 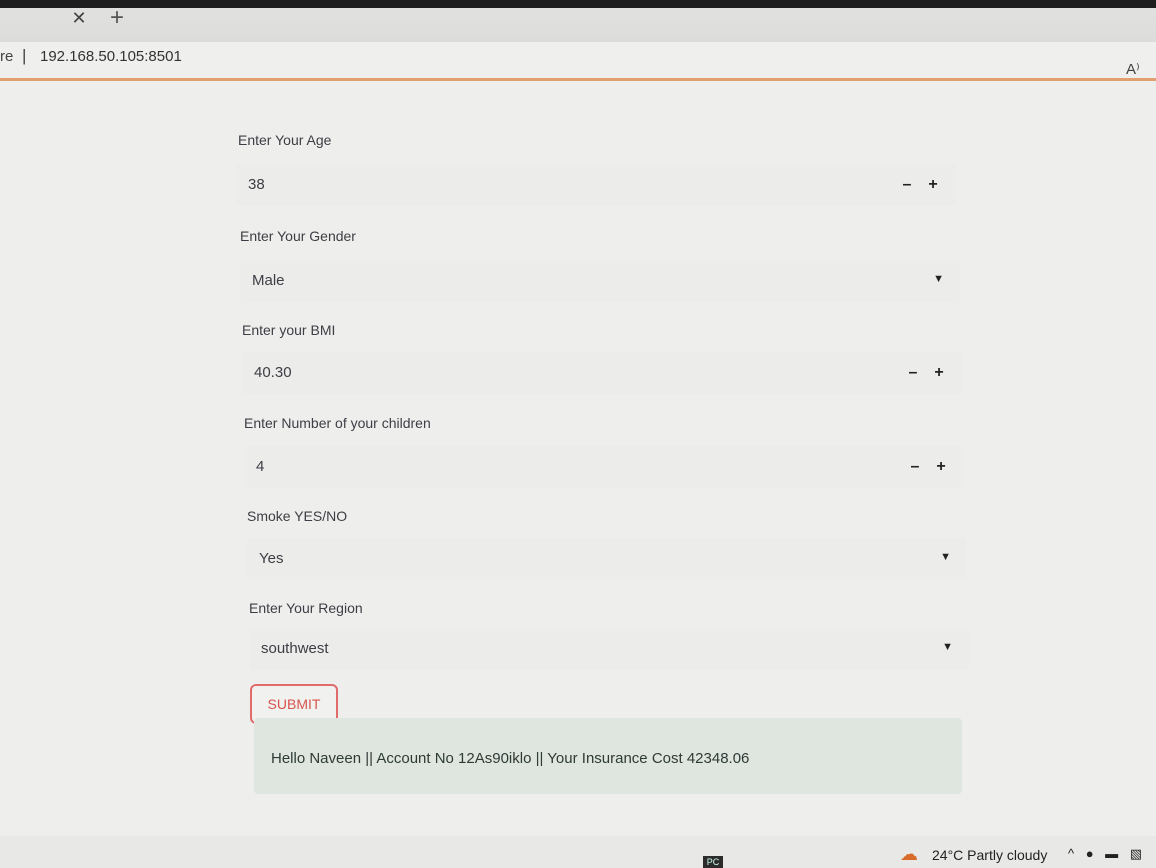 I want to click on weather-widget: 24°C Partly cloudy, so click(x=989, y=855).